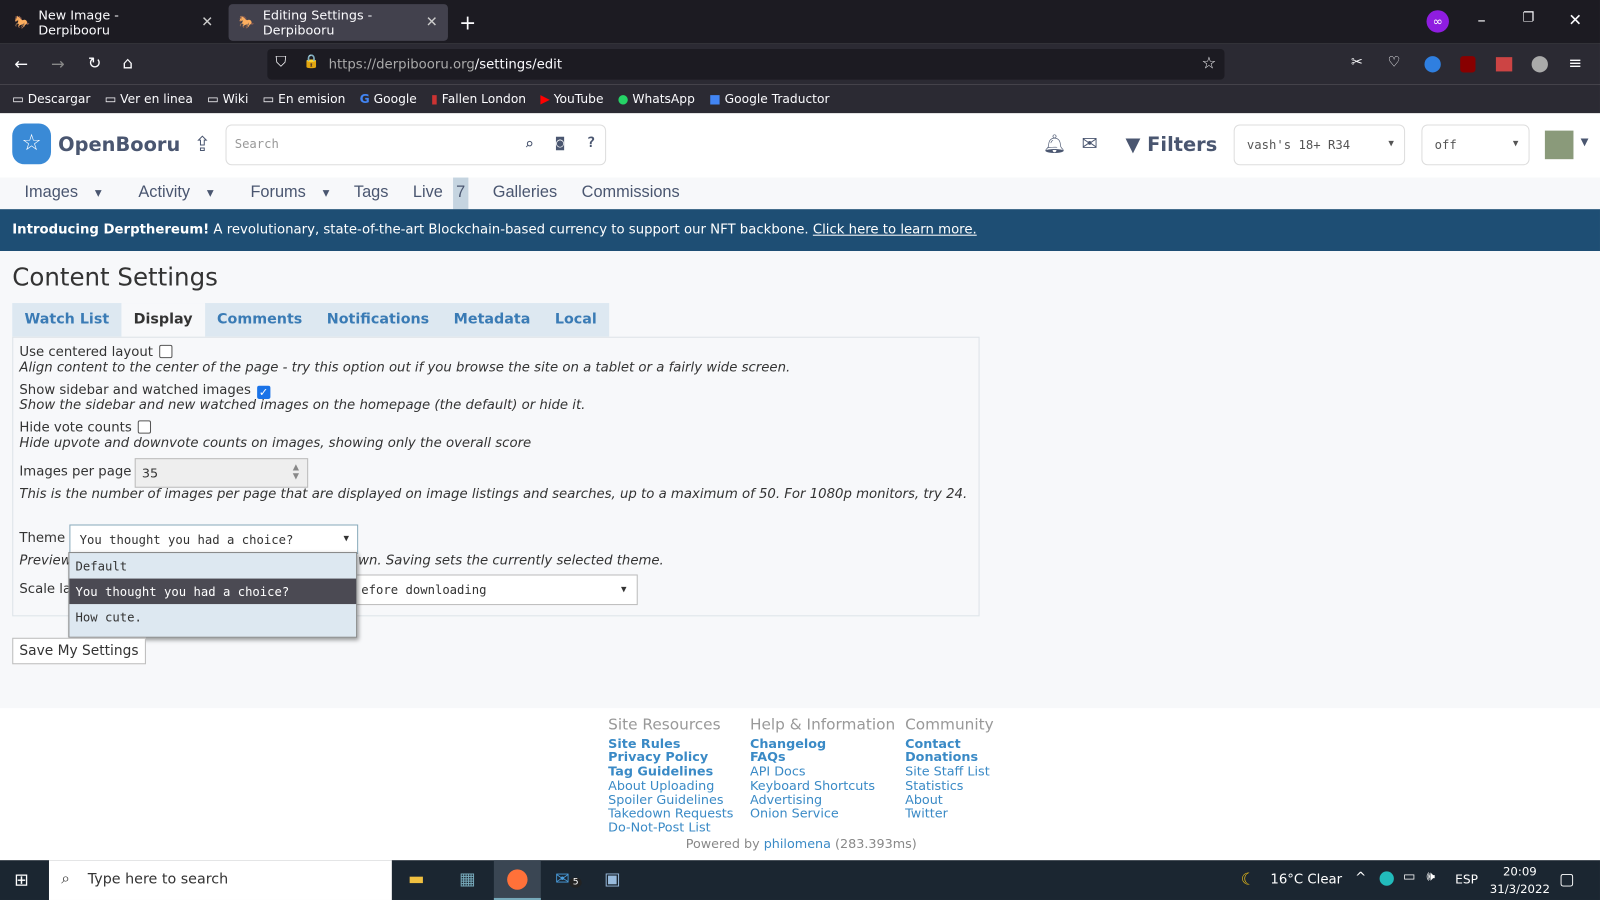 This screenshot has height=900, width=1600. What do you see at coordinates (568, 879) in the screenshot?
I see `mail-icon: ✉ 5` at bounding box center [568, 879].